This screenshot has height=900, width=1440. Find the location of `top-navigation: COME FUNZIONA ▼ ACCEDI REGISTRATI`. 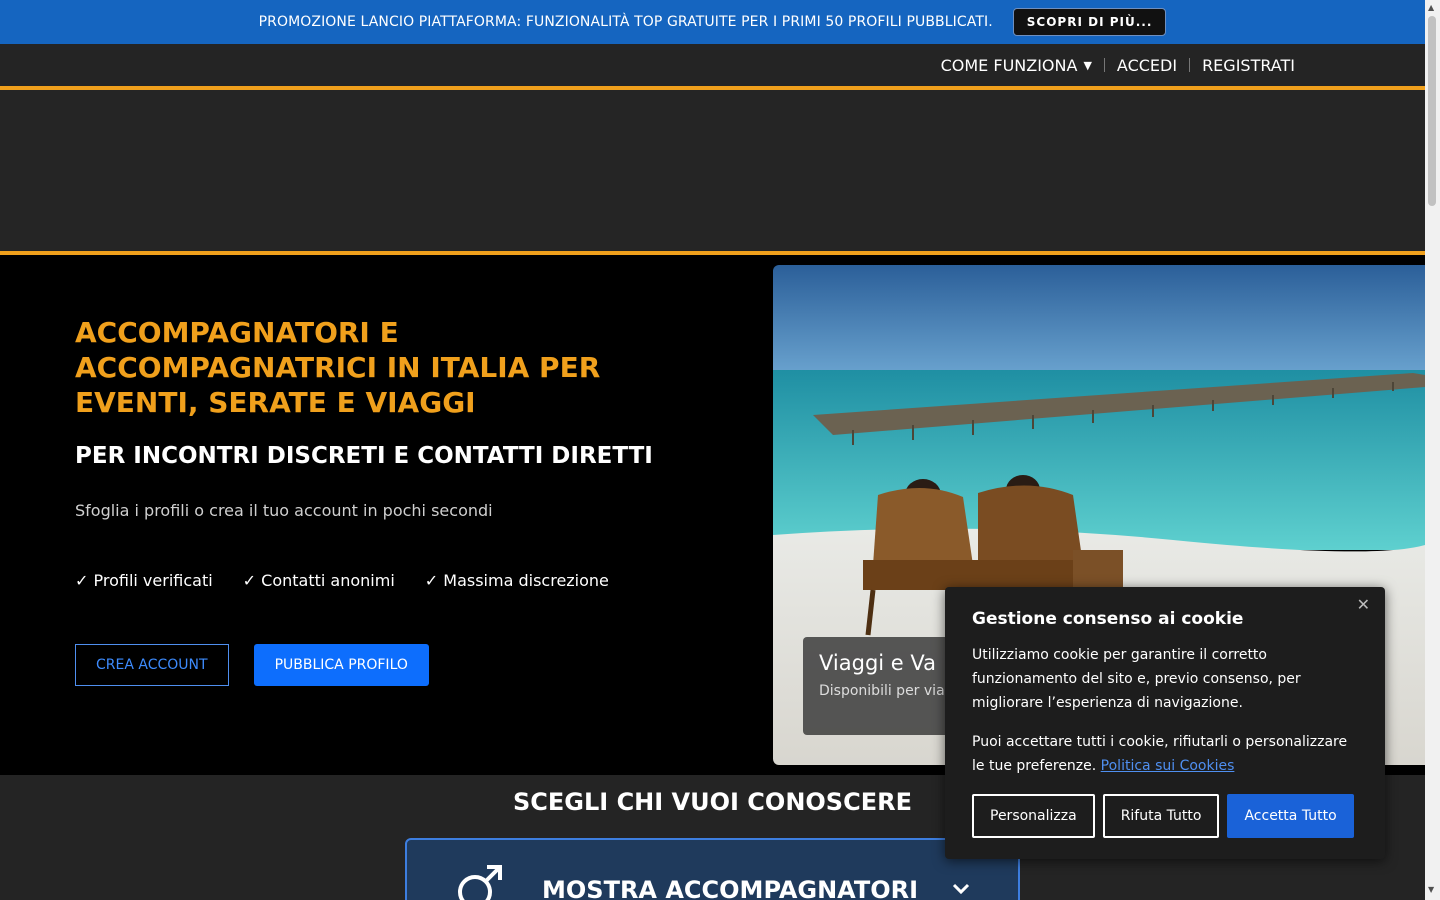

top-navigation: COME FUNZIONA ▼ ACCEDI REGISTRATI is located at coordinates (712, 65).